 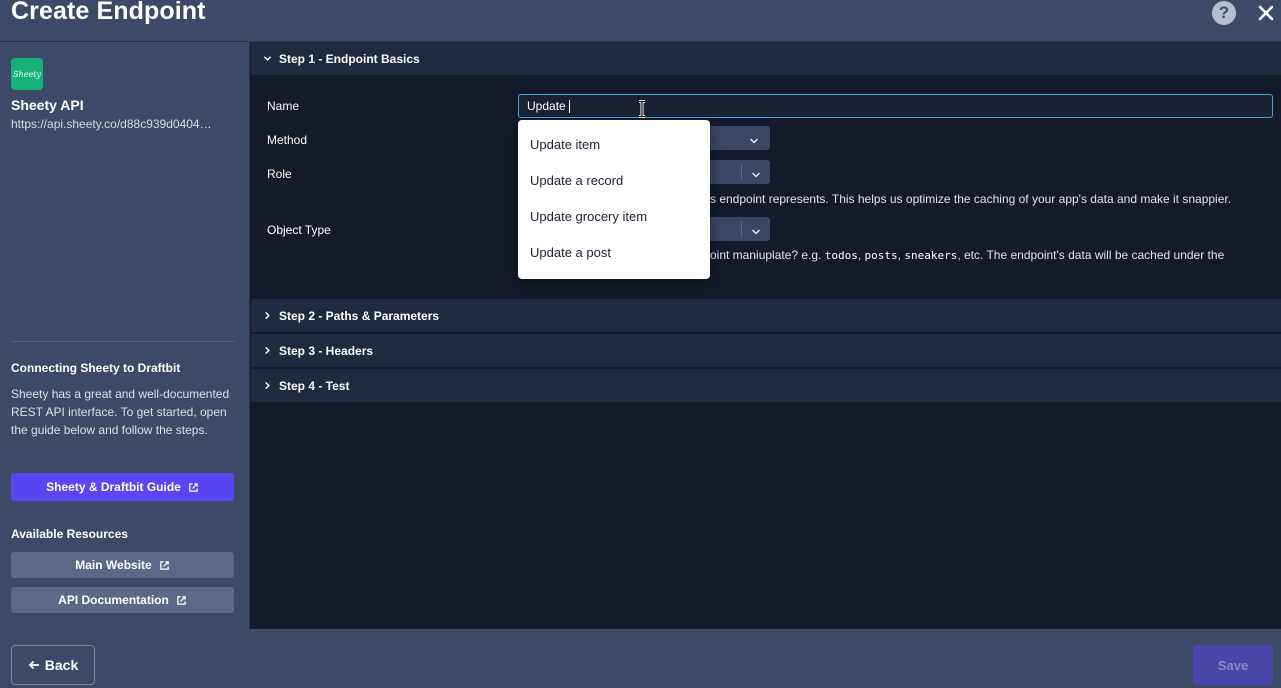 I want to click on page-title: Create Endpoint, so click(x=108, y=12).